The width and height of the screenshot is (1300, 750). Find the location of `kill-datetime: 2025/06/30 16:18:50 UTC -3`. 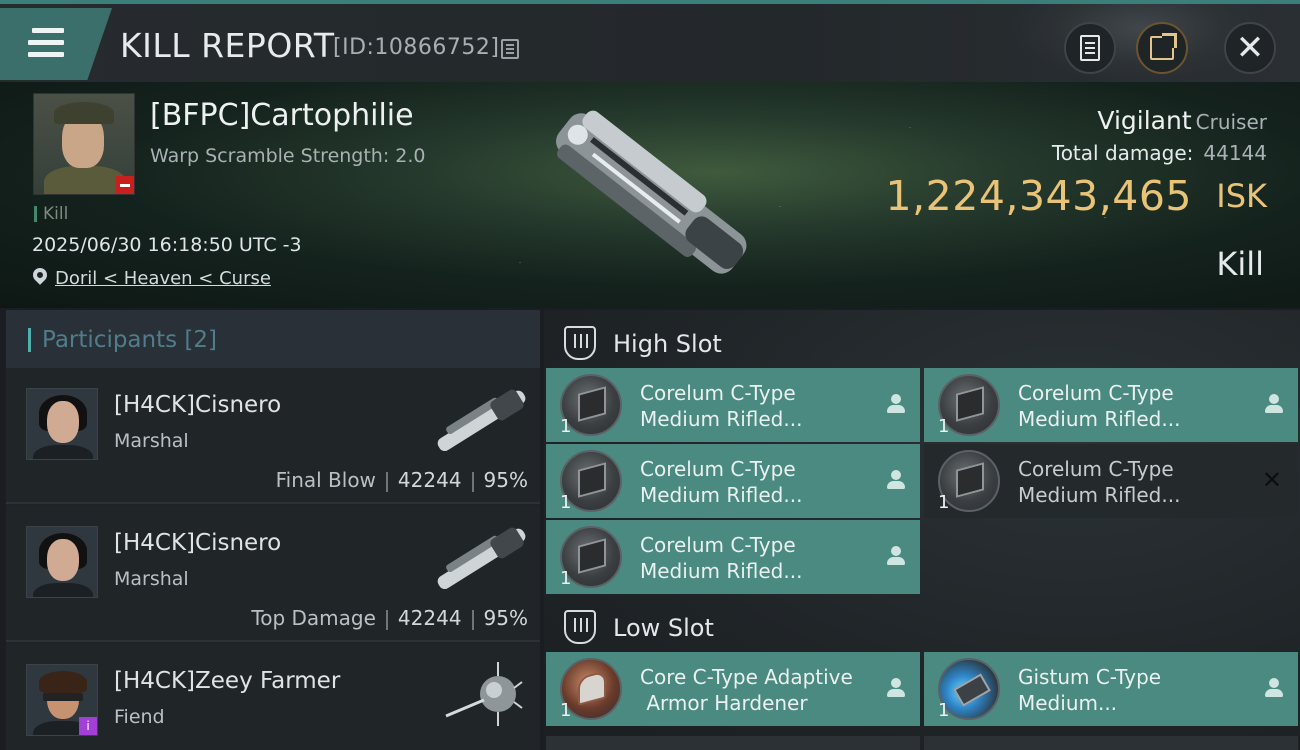

kill-datetime: 2025/06/30 16:18:50 UTC -3 is located at coordinates (167, 245).